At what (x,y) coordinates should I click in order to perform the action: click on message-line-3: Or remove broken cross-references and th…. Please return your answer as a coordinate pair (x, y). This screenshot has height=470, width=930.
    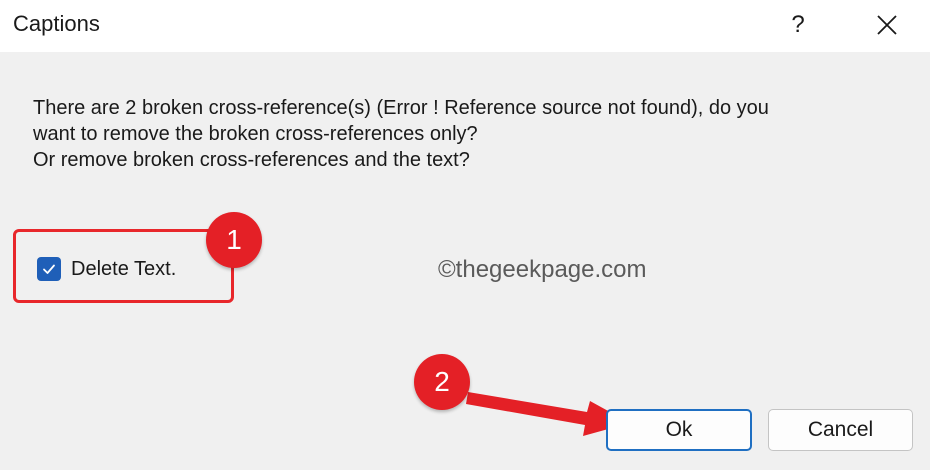
    Looking at the image, I should click on (251, 160).